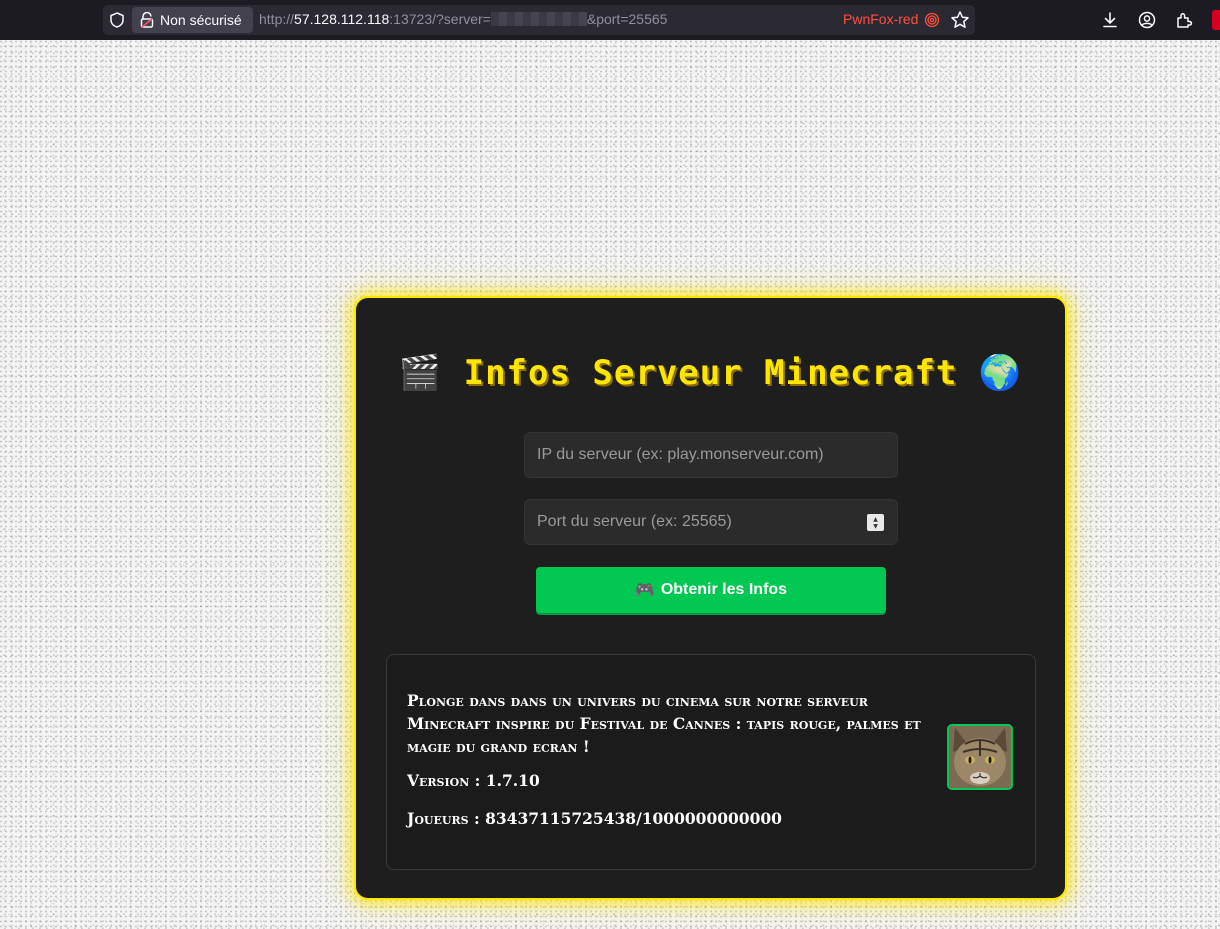 This screenshot has height=929, width=1220. What do you see at coordinates (147, 20) in the screenshot?
I see `unlock-icon` at bounding box center [147, 20].